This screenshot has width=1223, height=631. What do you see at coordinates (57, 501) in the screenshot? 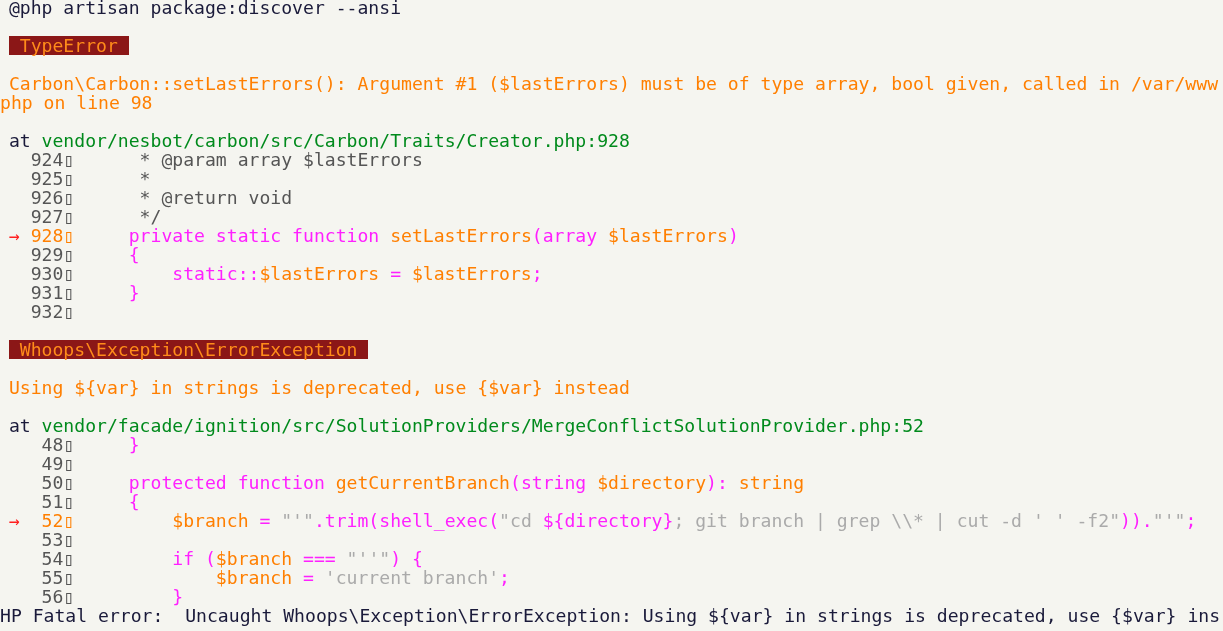
I see `line-number: 51▯` at bounding box center [57, 501].